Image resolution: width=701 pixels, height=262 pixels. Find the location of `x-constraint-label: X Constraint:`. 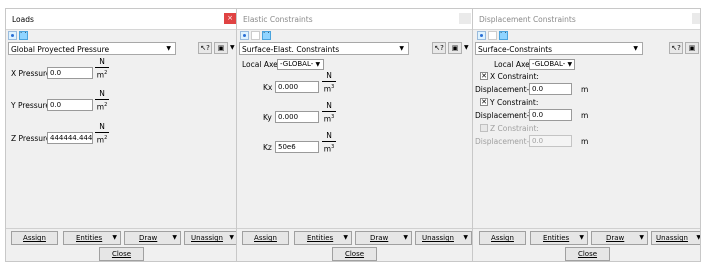

x-constraint-label: X Constraint: is located at coordinates (514, 76).